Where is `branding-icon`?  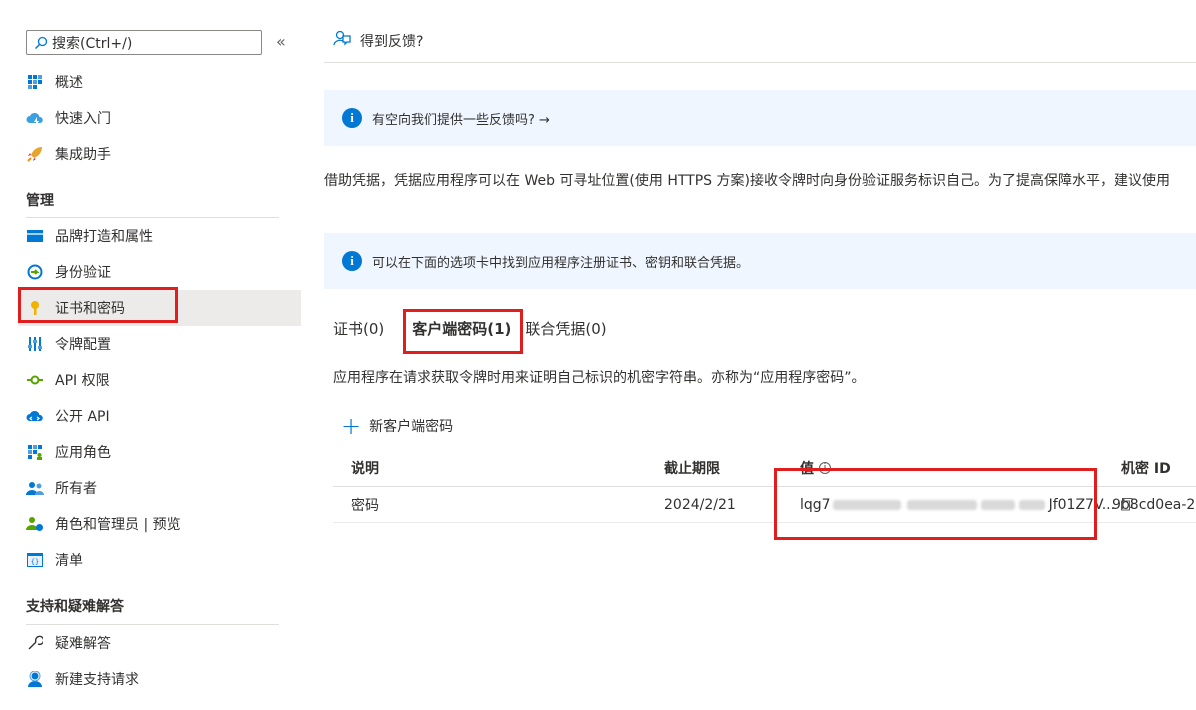
branding-icon is located at coordinates (35, 236).